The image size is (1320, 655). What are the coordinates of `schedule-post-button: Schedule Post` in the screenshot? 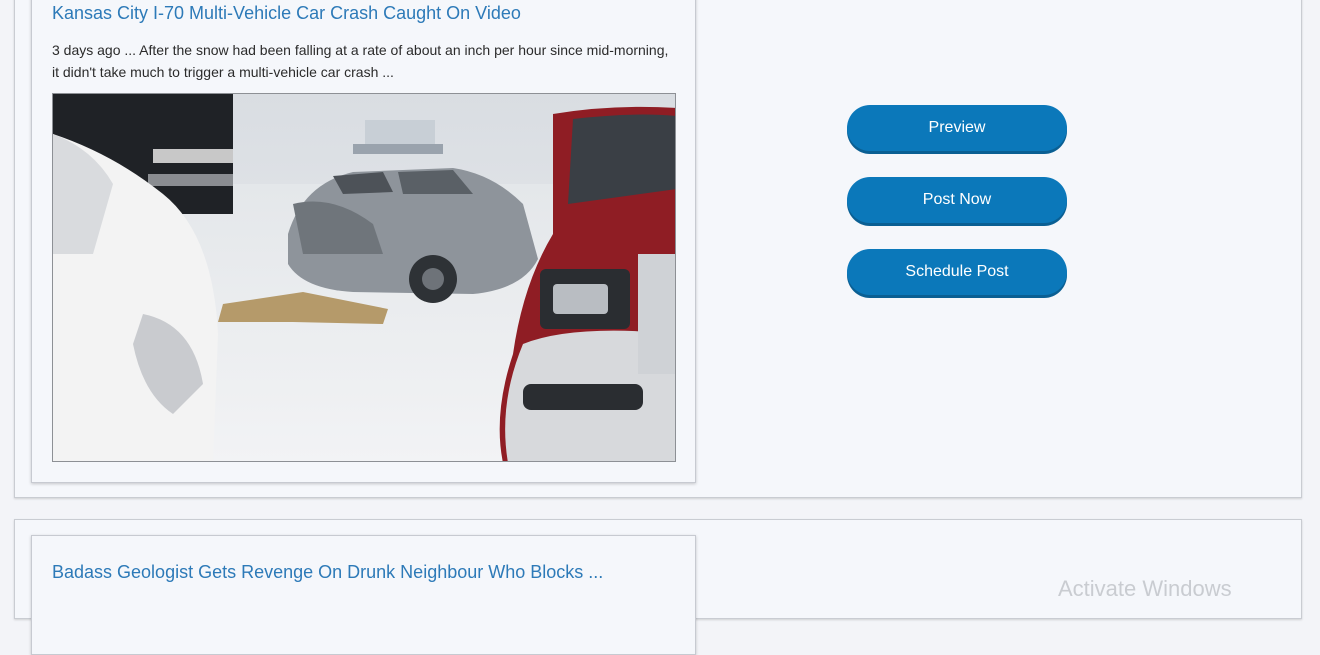 It's located at (957, 272).